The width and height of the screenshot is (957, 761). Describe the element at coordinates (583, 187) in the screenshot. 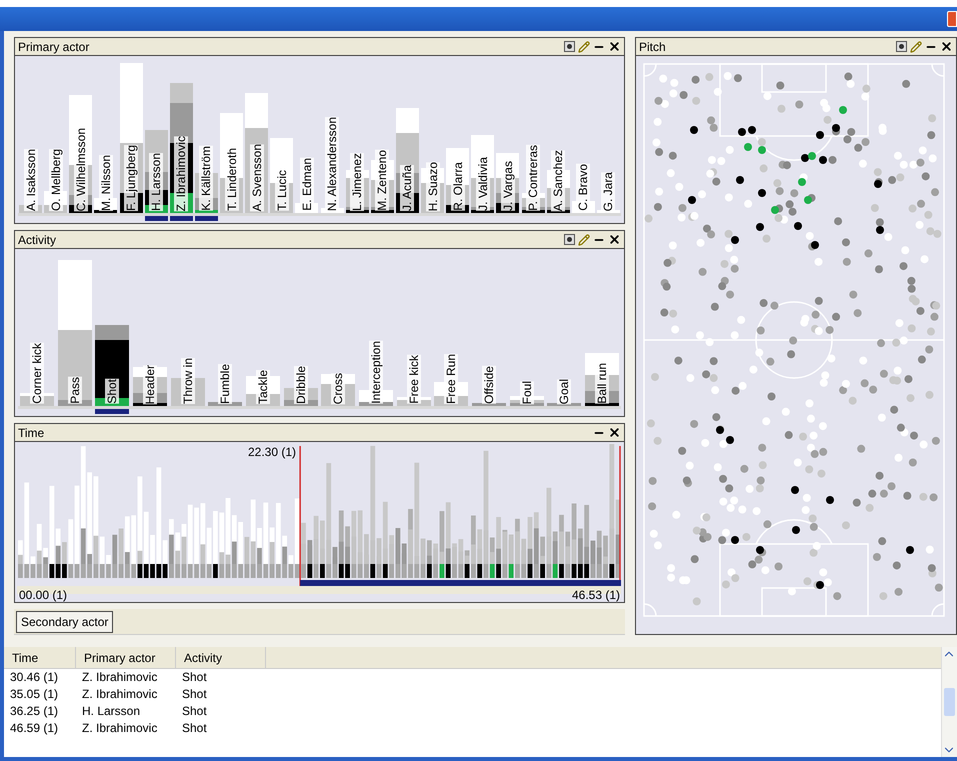

I see `actor-label: C. Bravo` at that location.